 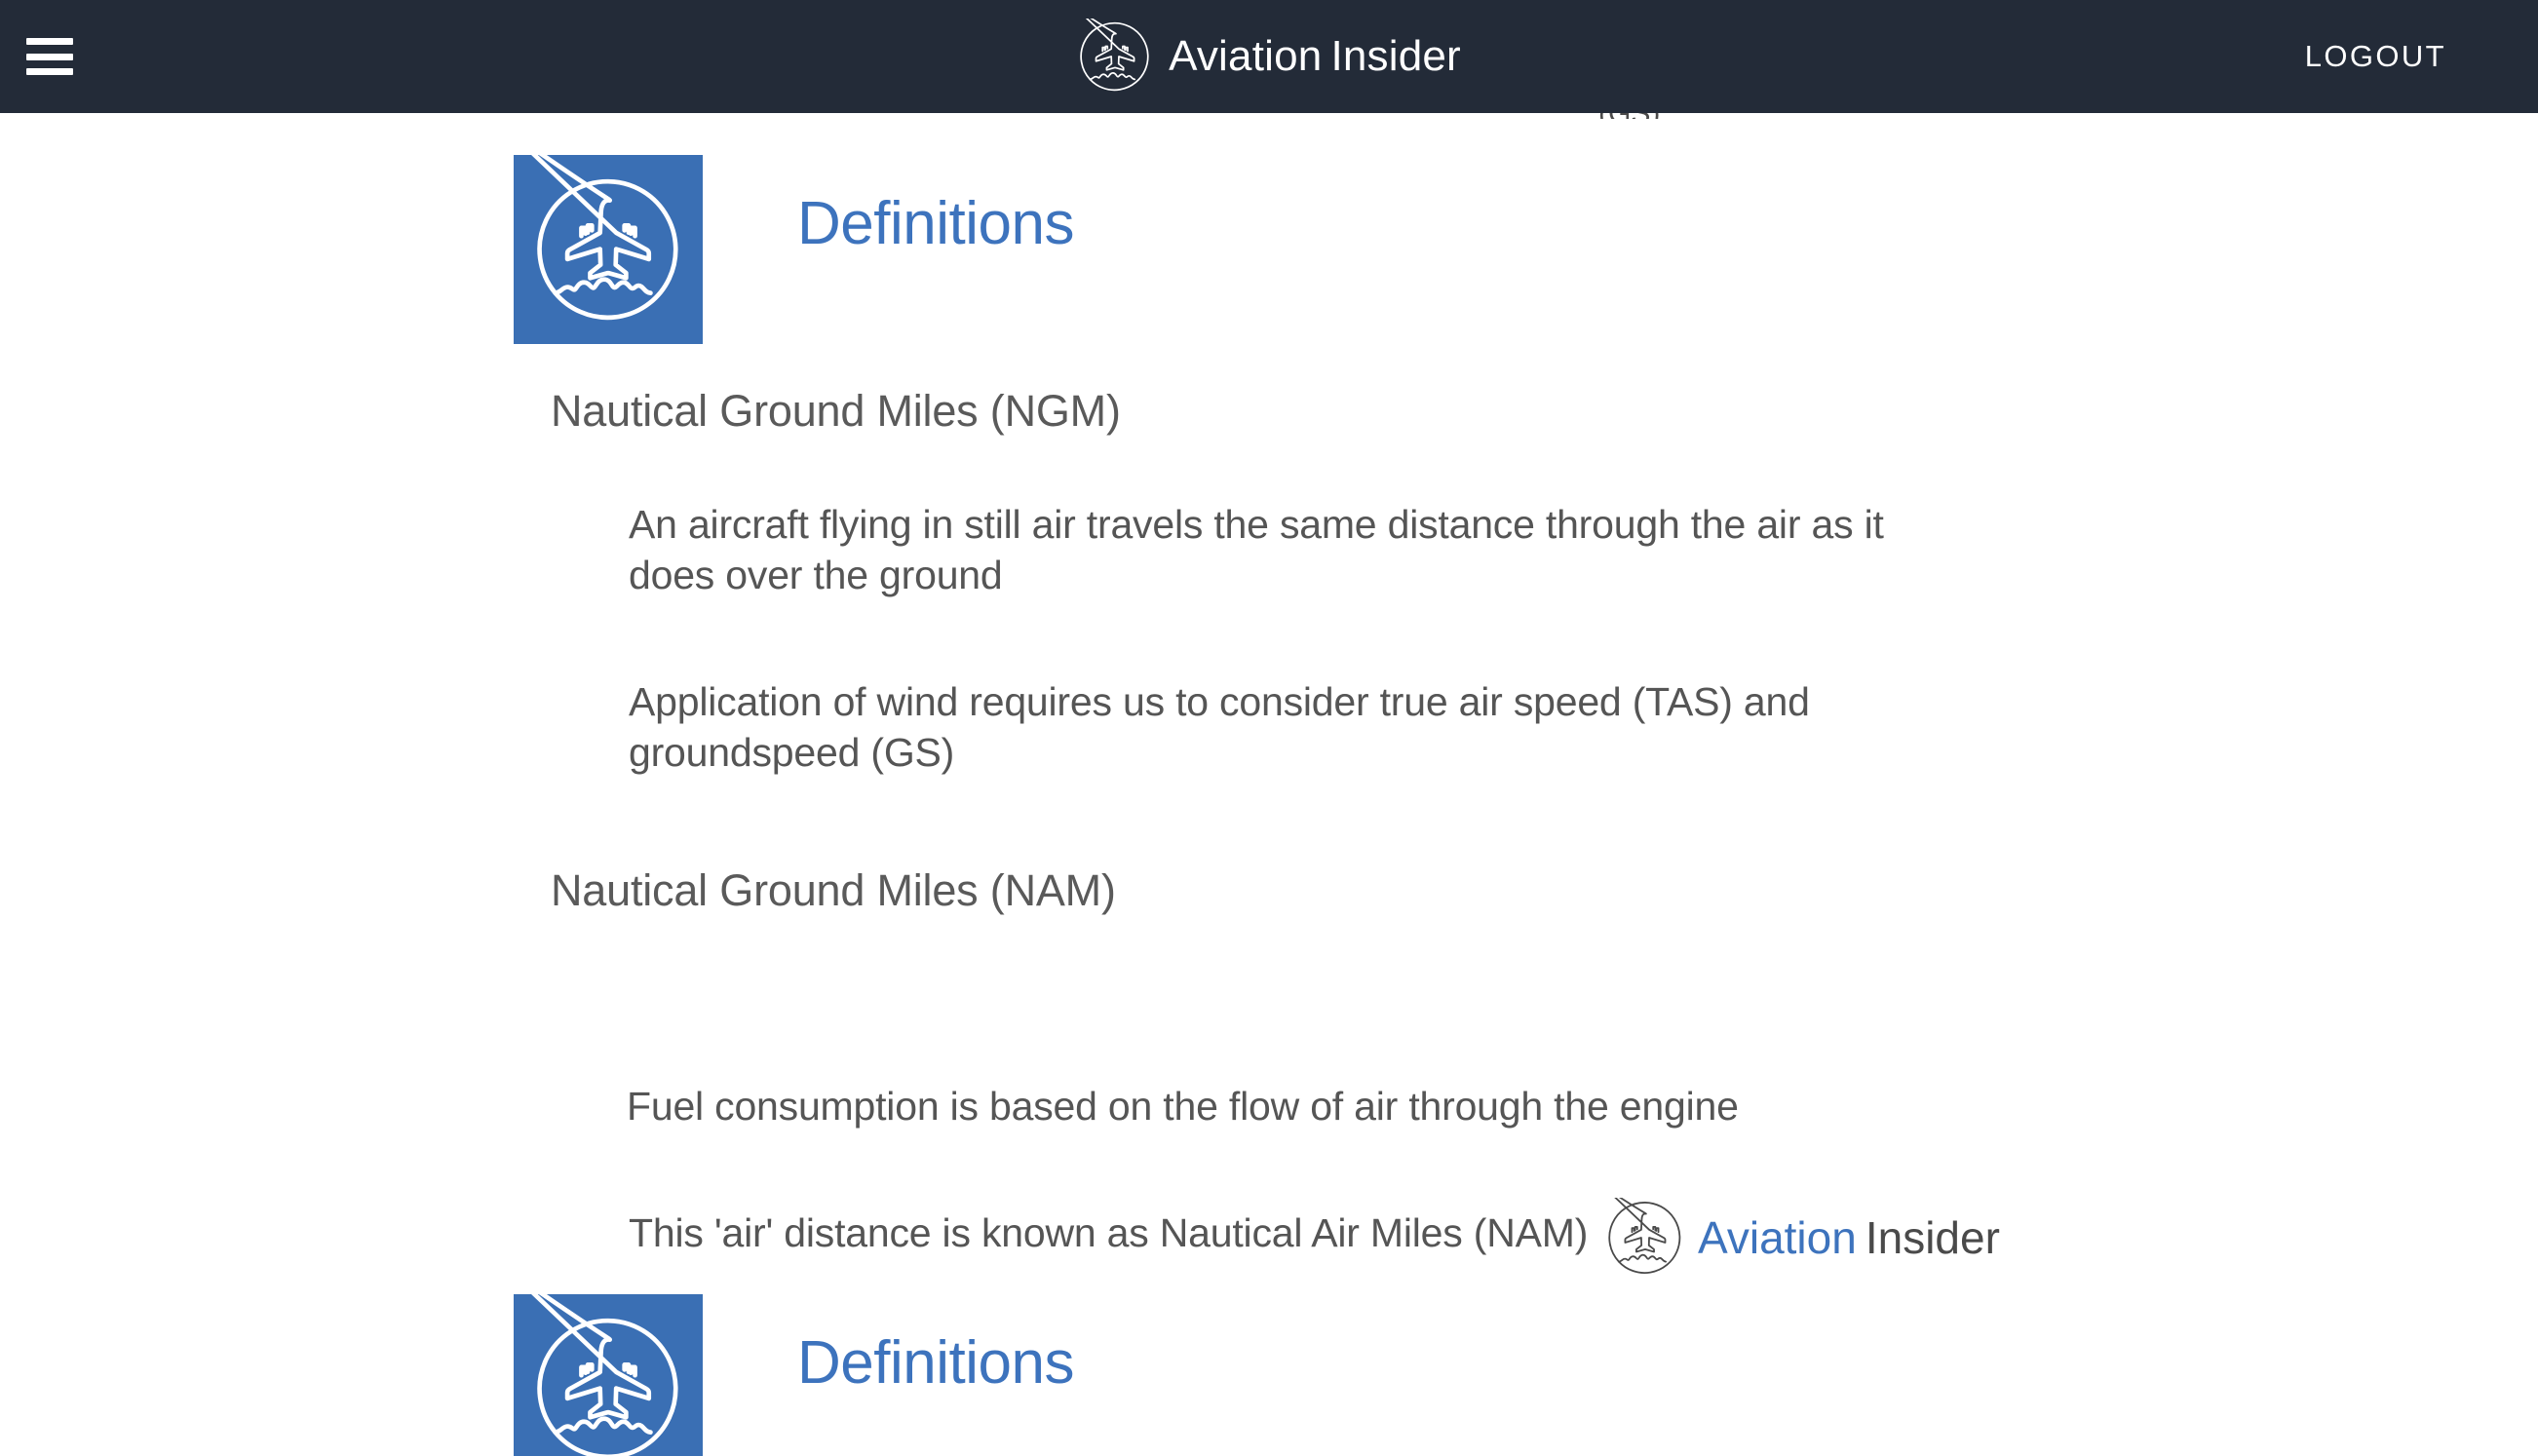 I want to click on watermark-wordmark: Aviation Insider, so click(x=1849, y=1237).